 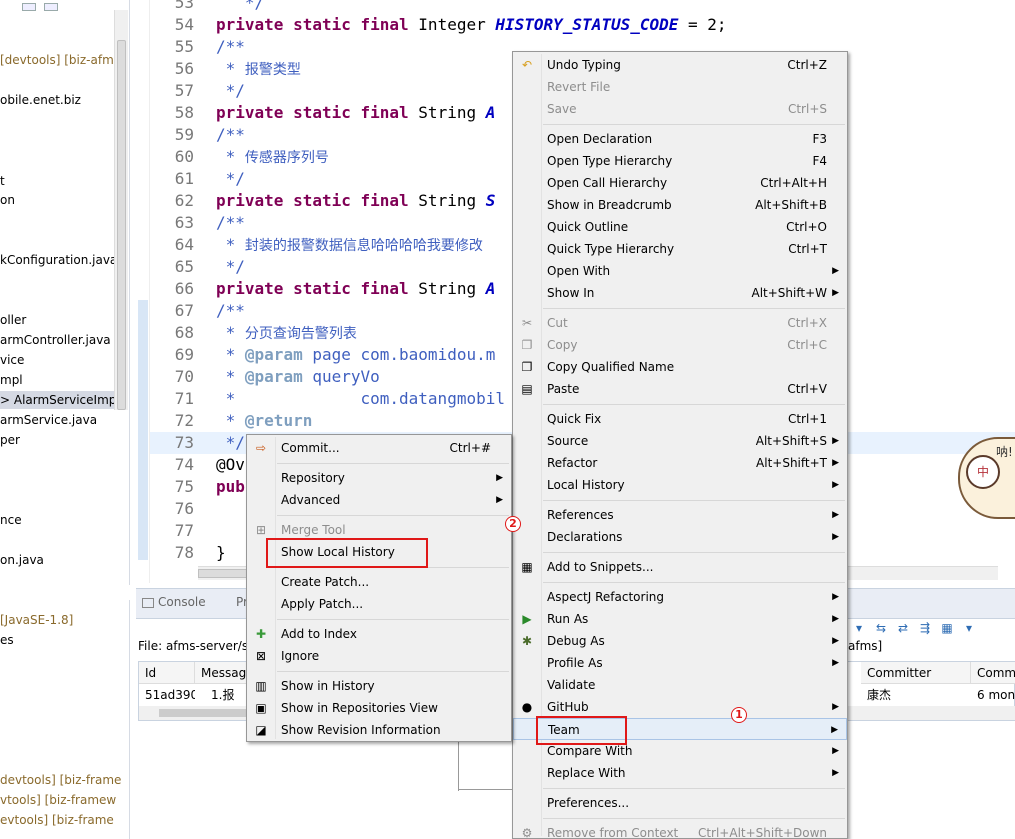 What do you see at coordinates (680, 139) in the screenshot?
I see `menu-item-open-declaration: Open Declaration F3` at bounding box center [680, 139].